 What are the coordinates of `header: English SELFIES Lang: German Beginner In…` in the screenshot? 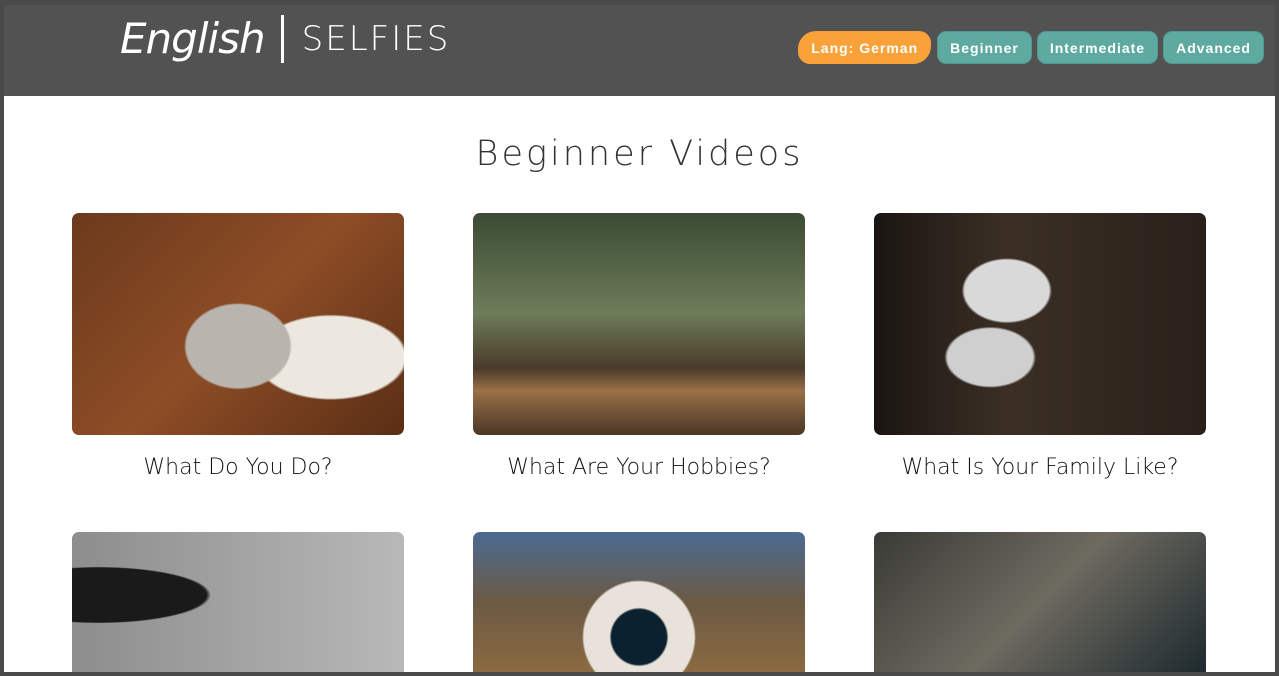 It's located at (639, 48).